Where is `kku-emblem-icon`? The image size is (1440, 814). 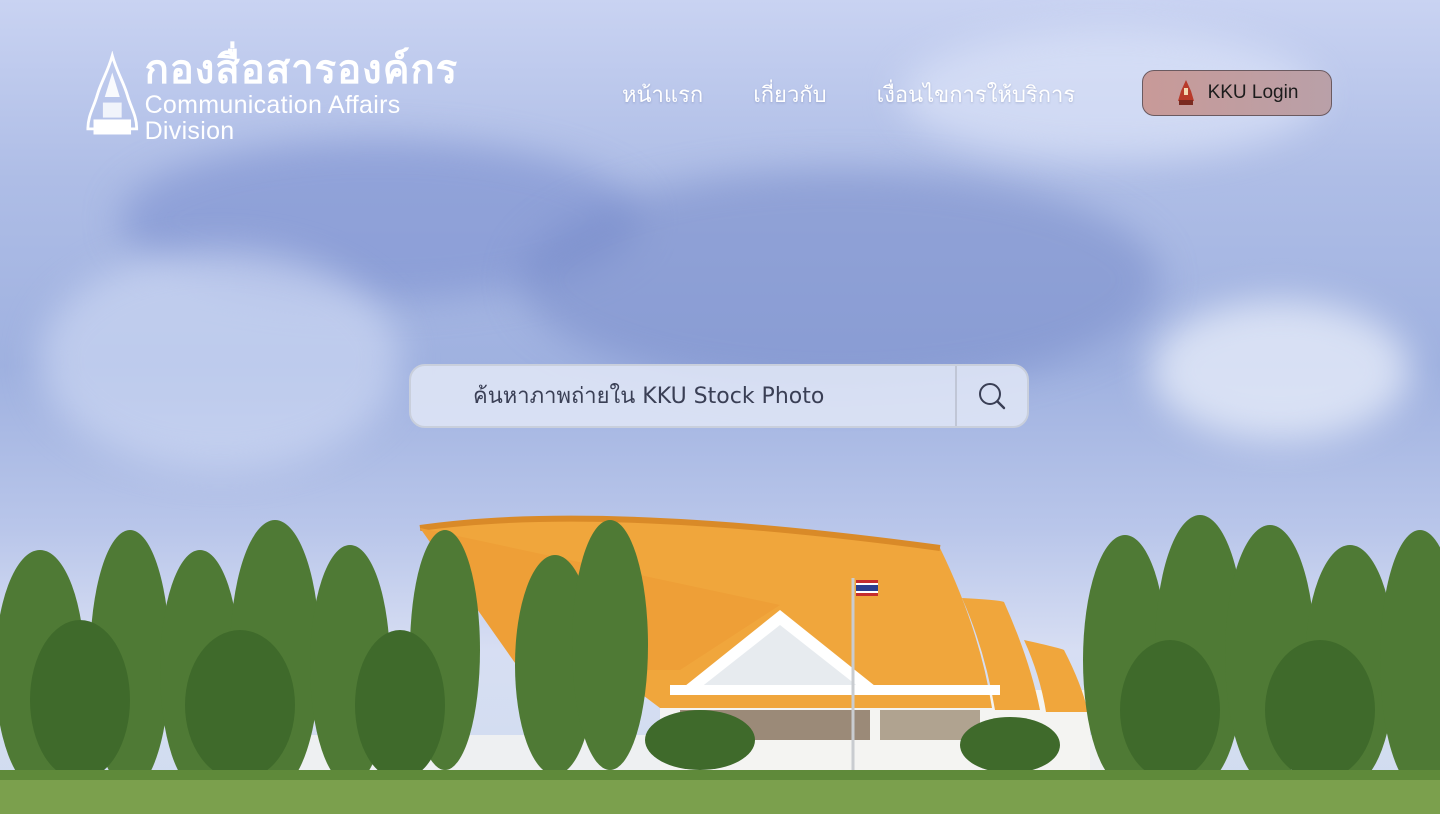 kku-emblem-icon is located at coordinates (1185, 92).